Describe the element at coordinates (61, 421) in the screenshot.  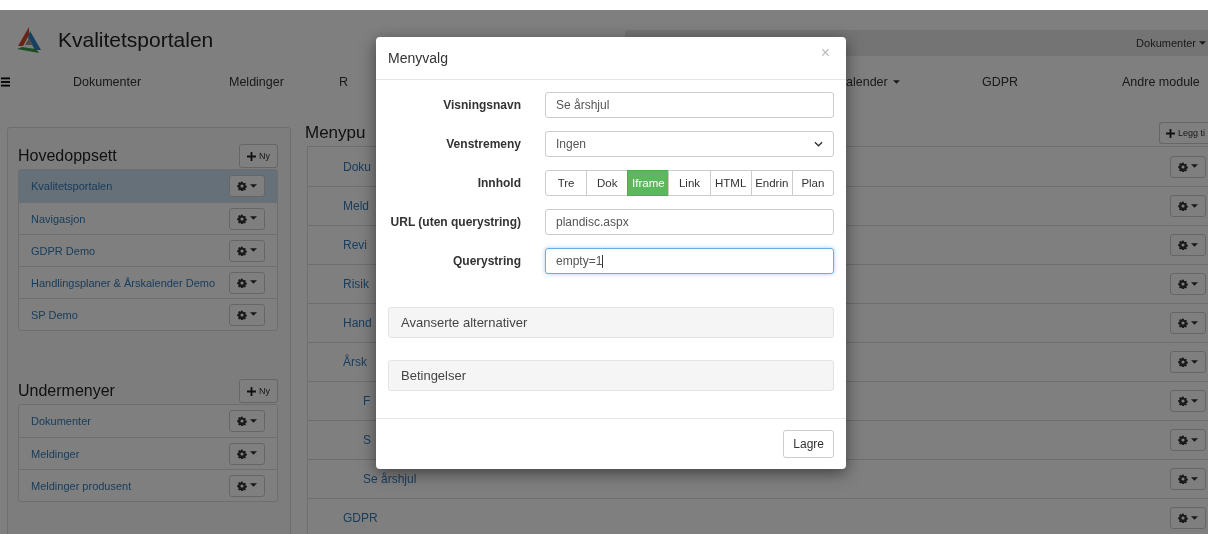
I see `item-label: Dokumenter` at that location.